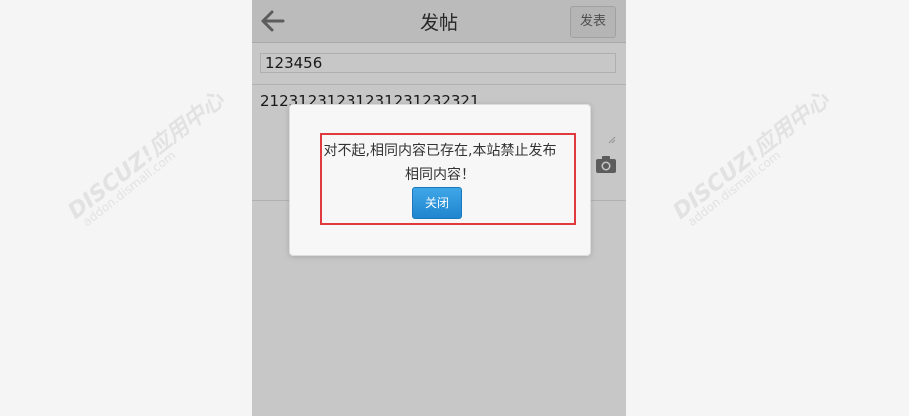 Image resolution: width=909 pixels, height=416 pixels. What do you see at coordinates (440, 175) in the screenshot?
I see `alert-message-line2: 相同内容！` at bounding box center [440, 175].